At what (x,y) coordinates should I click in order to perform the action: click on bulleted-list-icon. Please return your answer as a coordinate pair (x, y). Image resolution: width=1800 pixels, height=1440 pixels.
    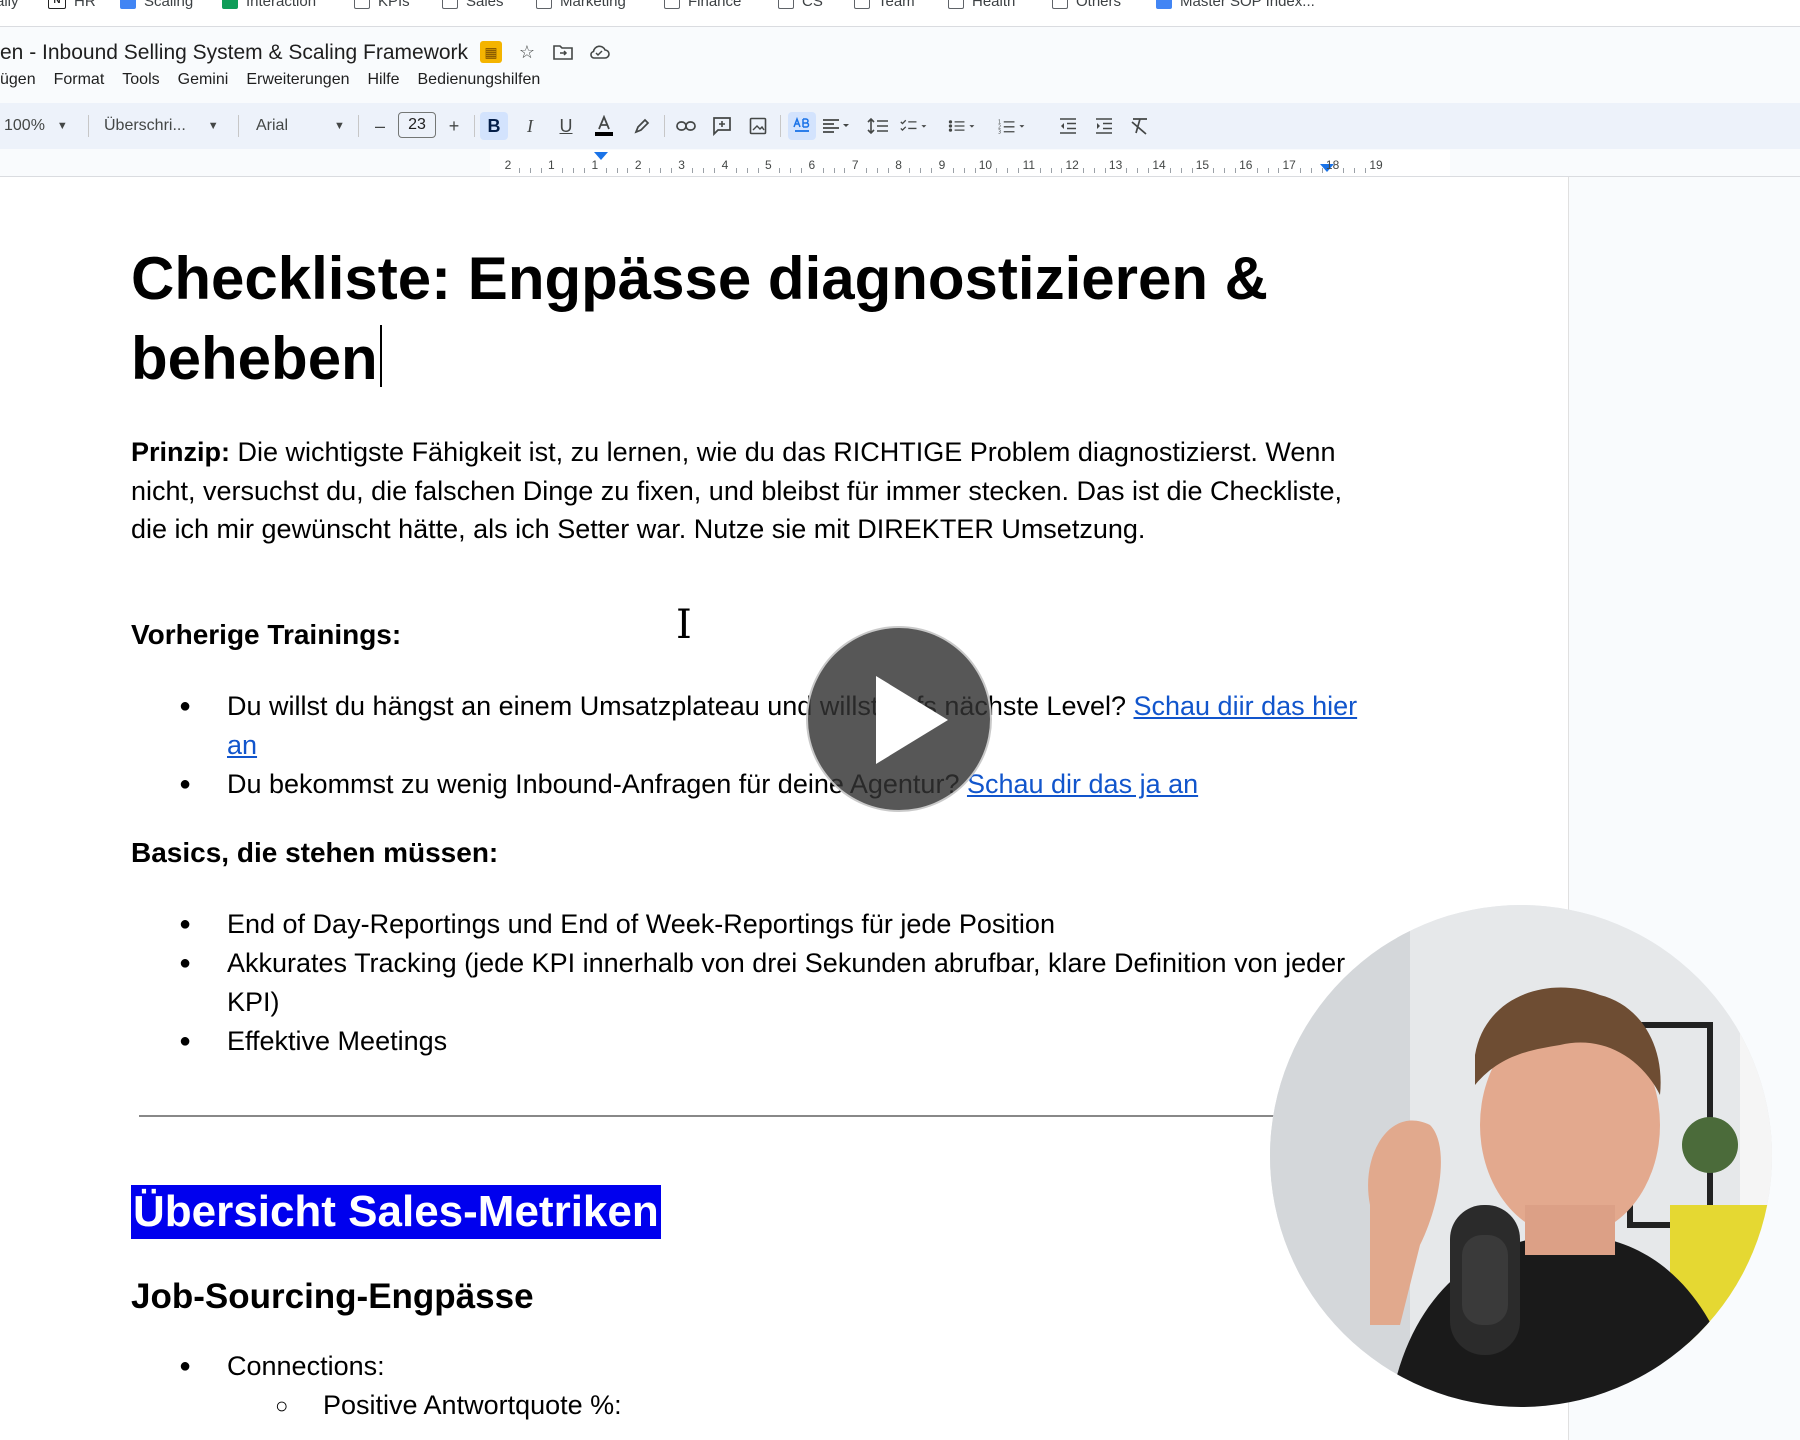
    Looking at the image, I should click on (961, 126).